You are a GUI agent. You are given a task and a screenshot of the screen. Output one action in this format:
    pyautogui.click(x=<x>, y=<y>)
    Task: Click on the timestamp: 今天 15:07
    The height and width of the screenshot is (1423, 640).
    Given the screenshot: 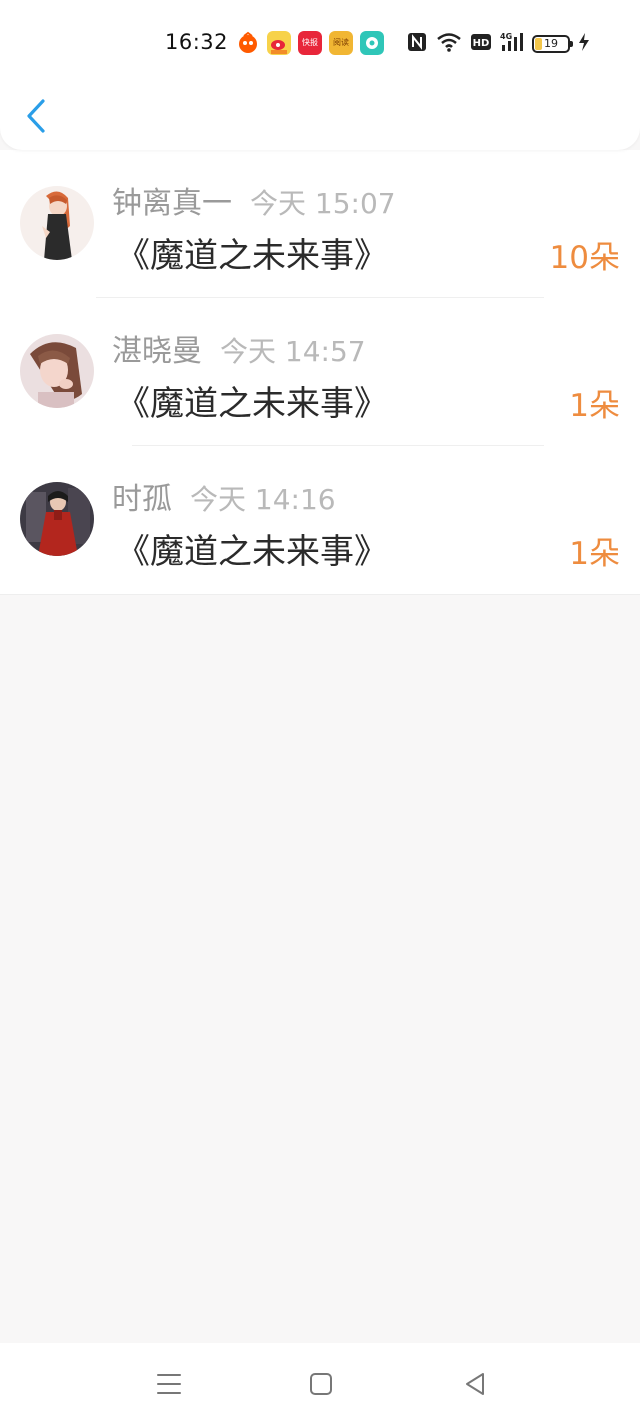 What is the action you would take?
    pyautogui.click(x=323, y=203)
    